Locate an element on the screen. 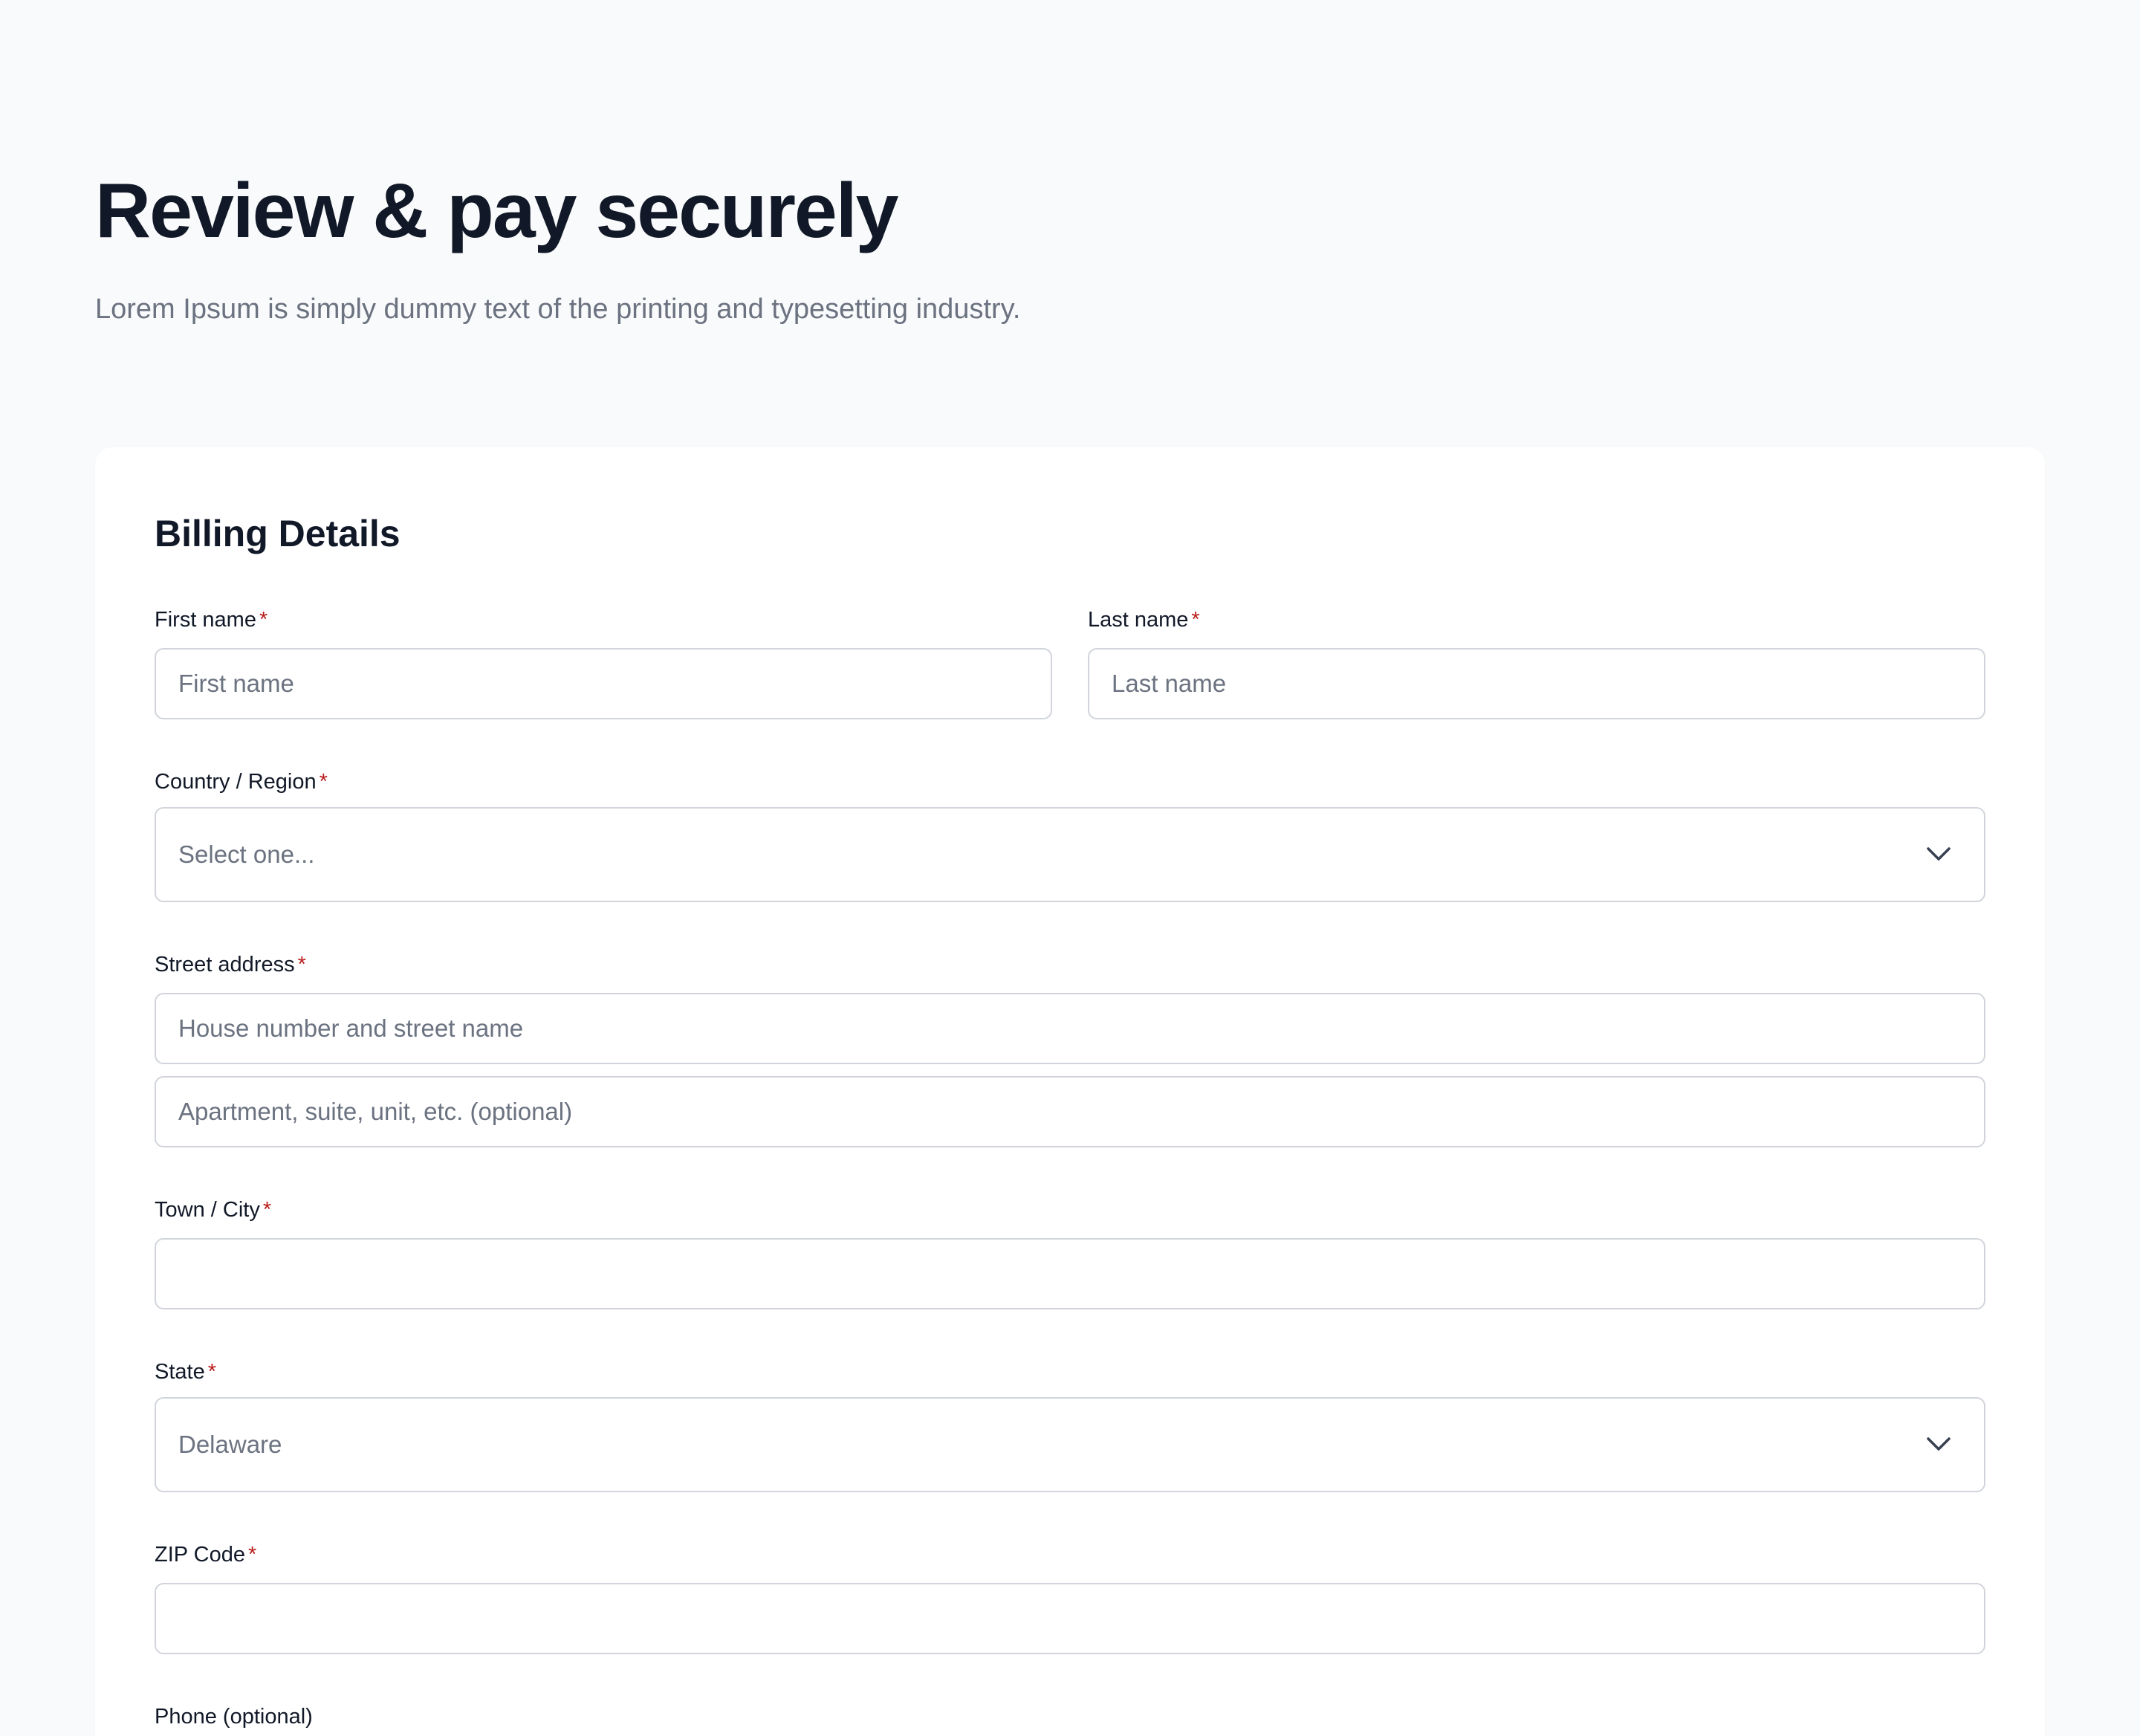 Image resolution: width=2140 pixels, height=1736 pixels. phone-label-text: Phone (optional) is located at coordinates (234, 1717).